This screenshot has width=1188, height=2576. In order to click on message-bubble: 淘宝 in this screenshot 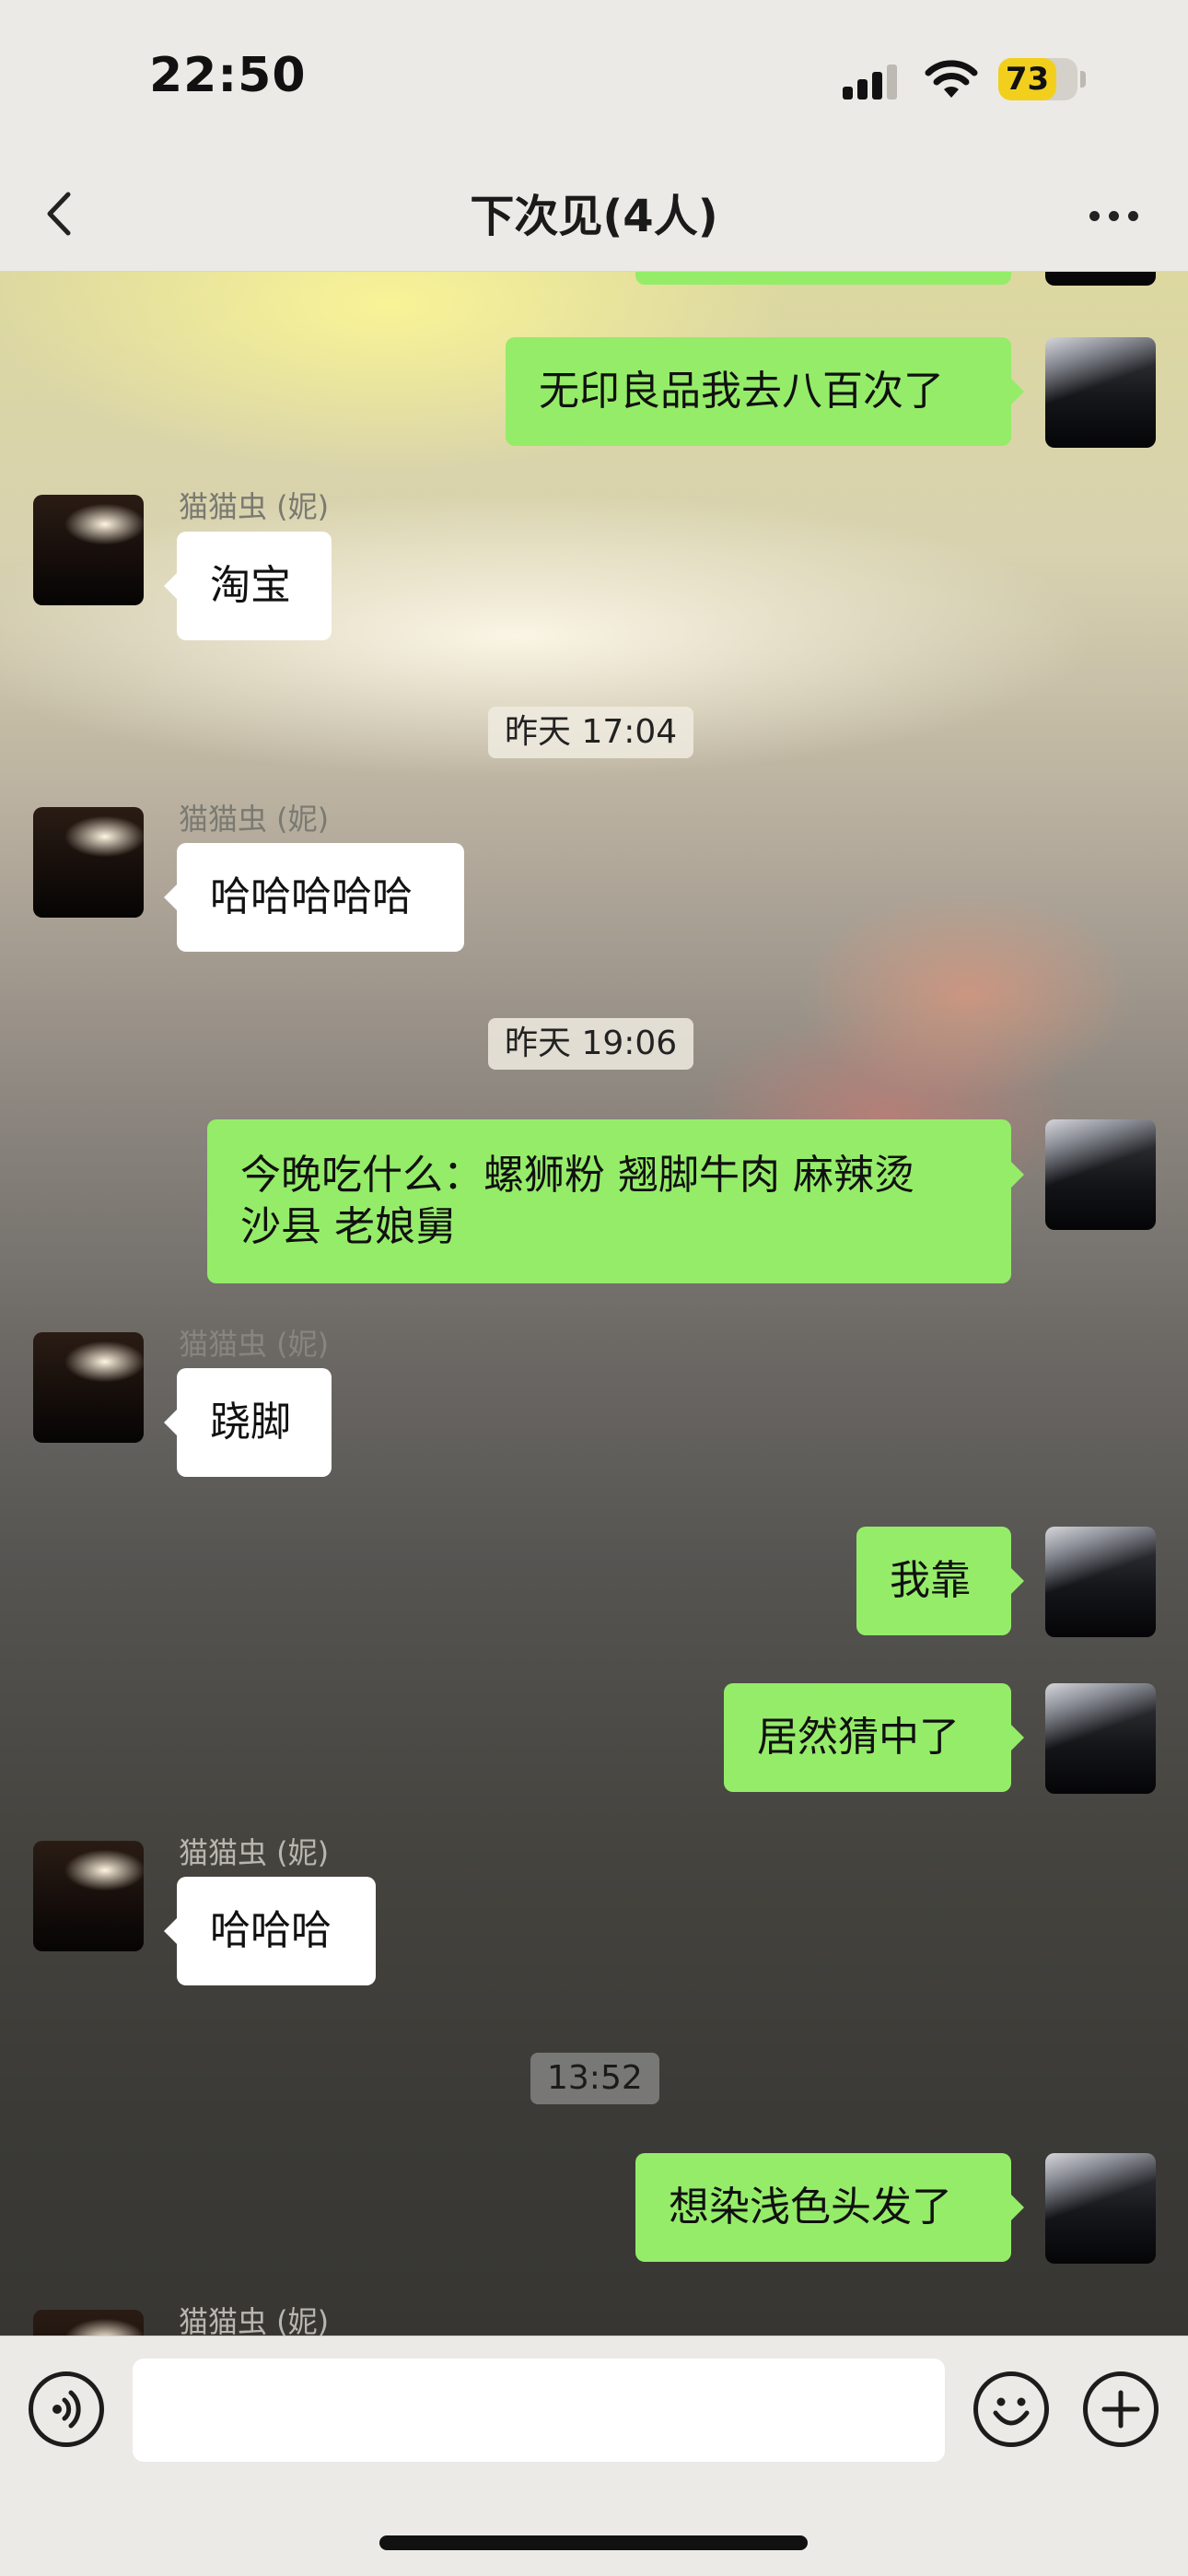, I will do `click(248, 586)`.